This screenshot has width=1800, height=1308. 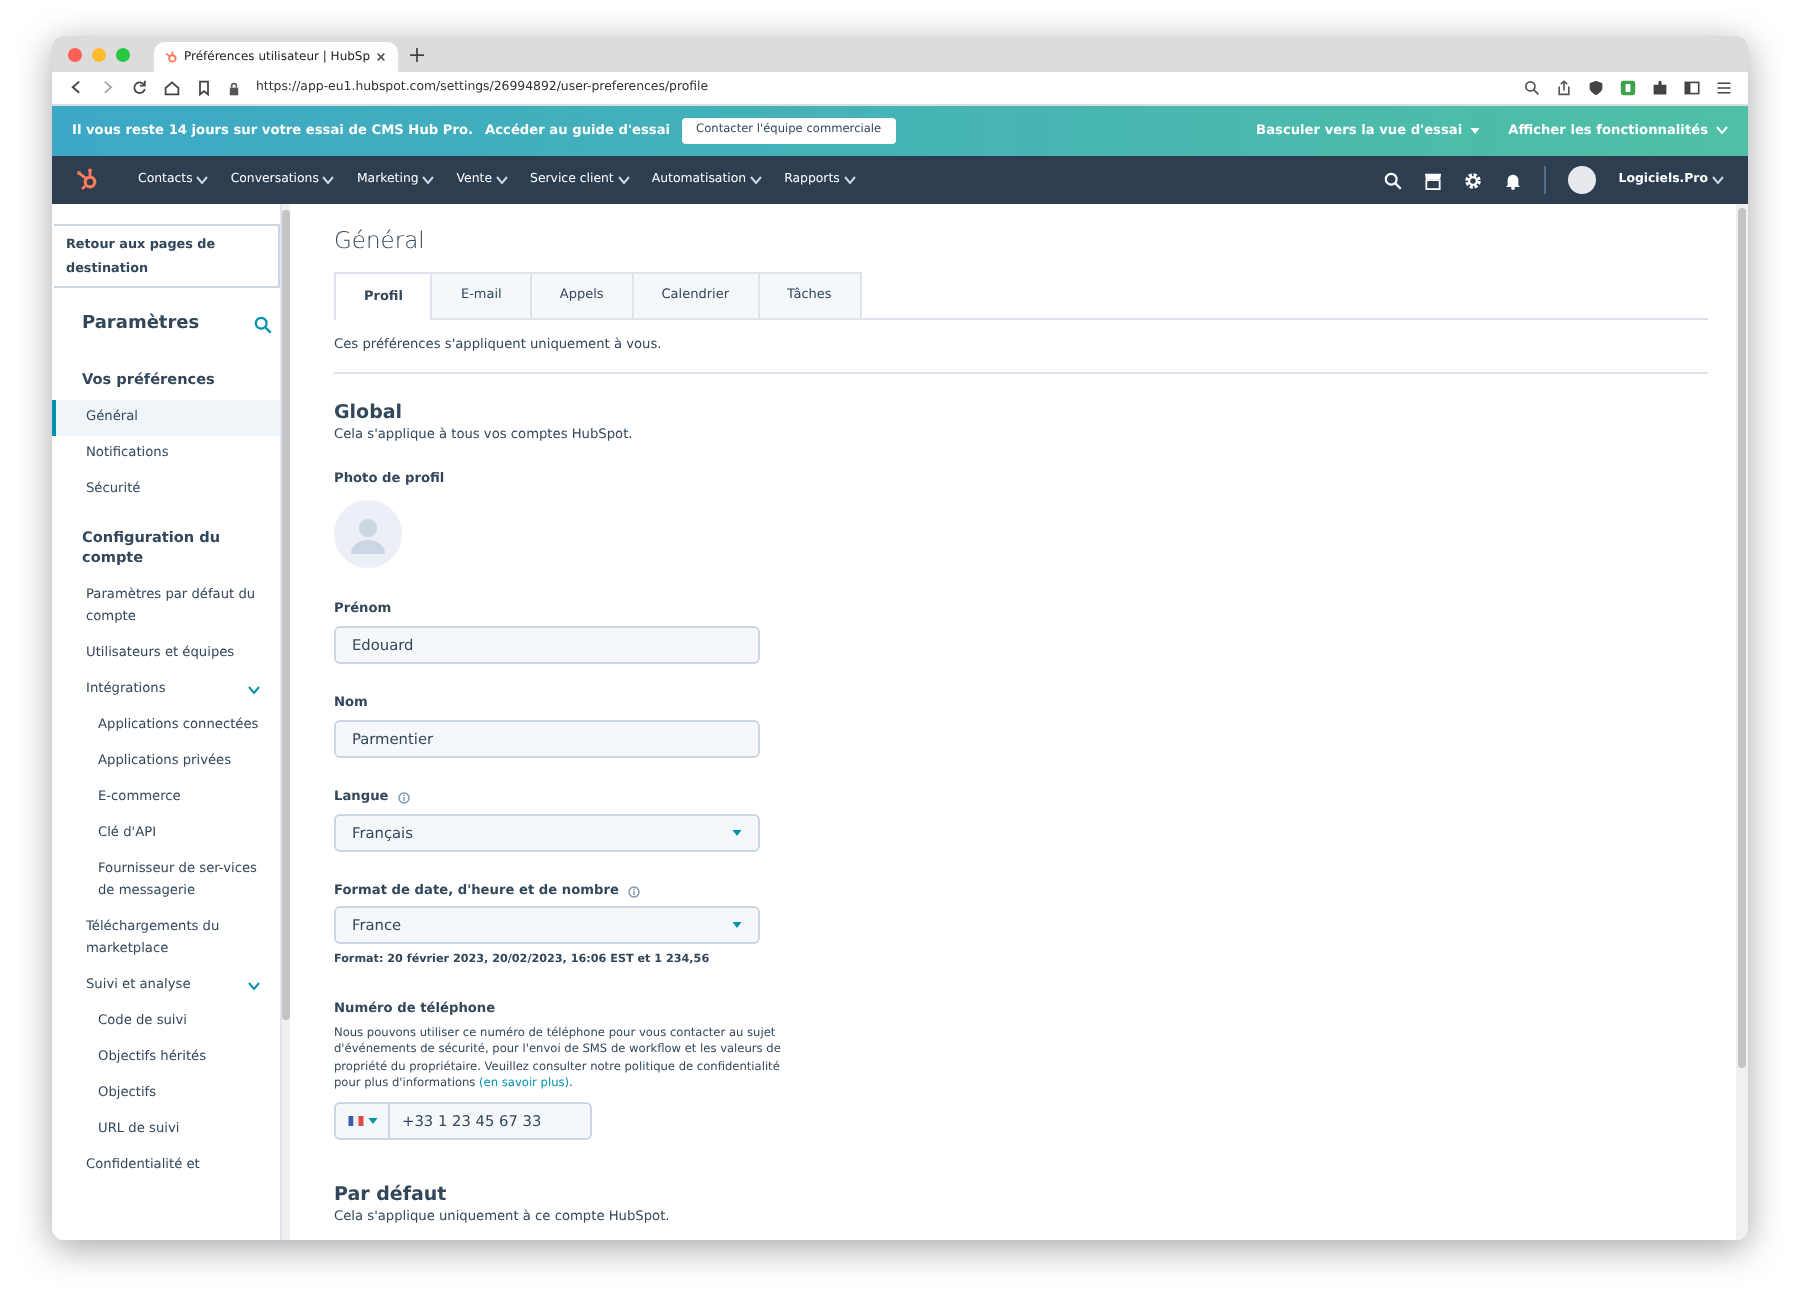 What do you see at coordinates (1628, 88) in the screenshot?
I see `extension-icon` at bounding box center [1628, 88].